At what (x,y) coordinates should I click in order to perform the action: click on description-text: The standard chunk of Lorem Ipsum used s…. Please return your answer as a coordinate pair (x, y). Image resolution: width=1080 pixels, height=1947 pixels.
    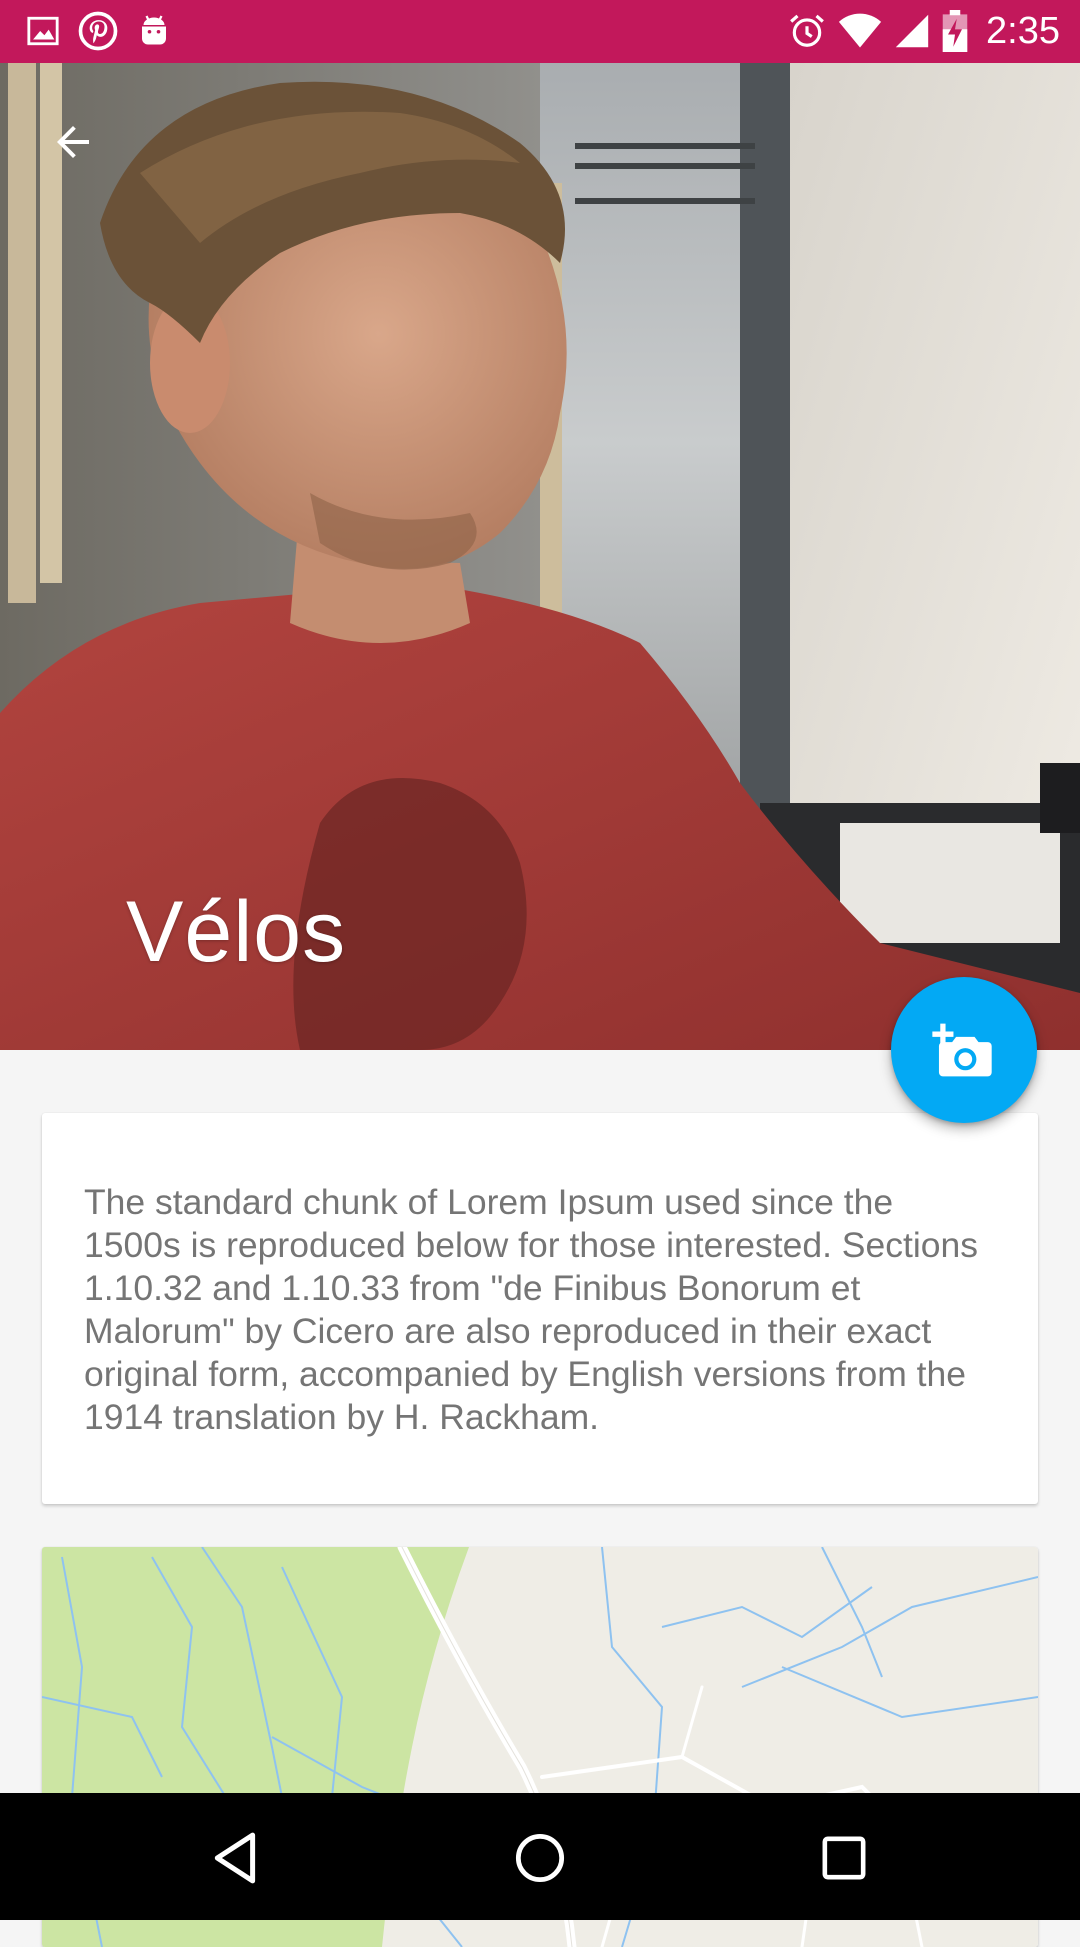
    Looking at the image, I should click on (531, 1309).